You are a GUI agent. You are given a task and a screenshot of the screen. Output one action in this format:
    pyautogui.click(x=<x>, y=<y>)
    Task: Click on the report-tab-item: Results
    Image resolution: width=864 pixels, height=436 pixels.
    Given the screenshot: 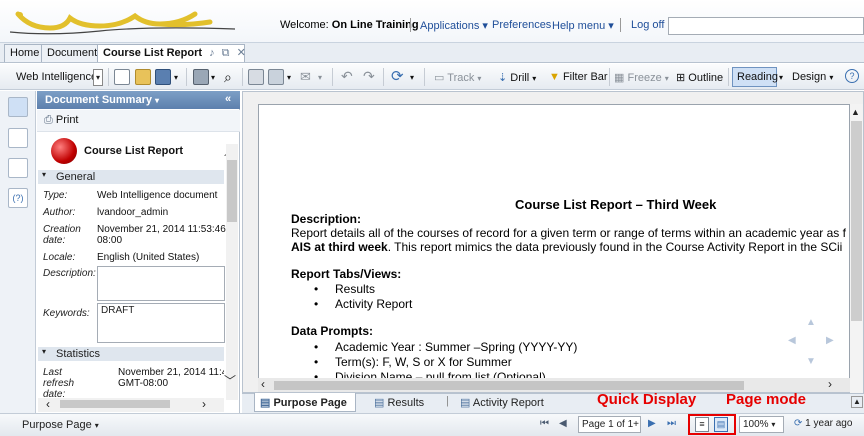 What is the action you would take?
    pyautogui.click(x=355, y=289)
    